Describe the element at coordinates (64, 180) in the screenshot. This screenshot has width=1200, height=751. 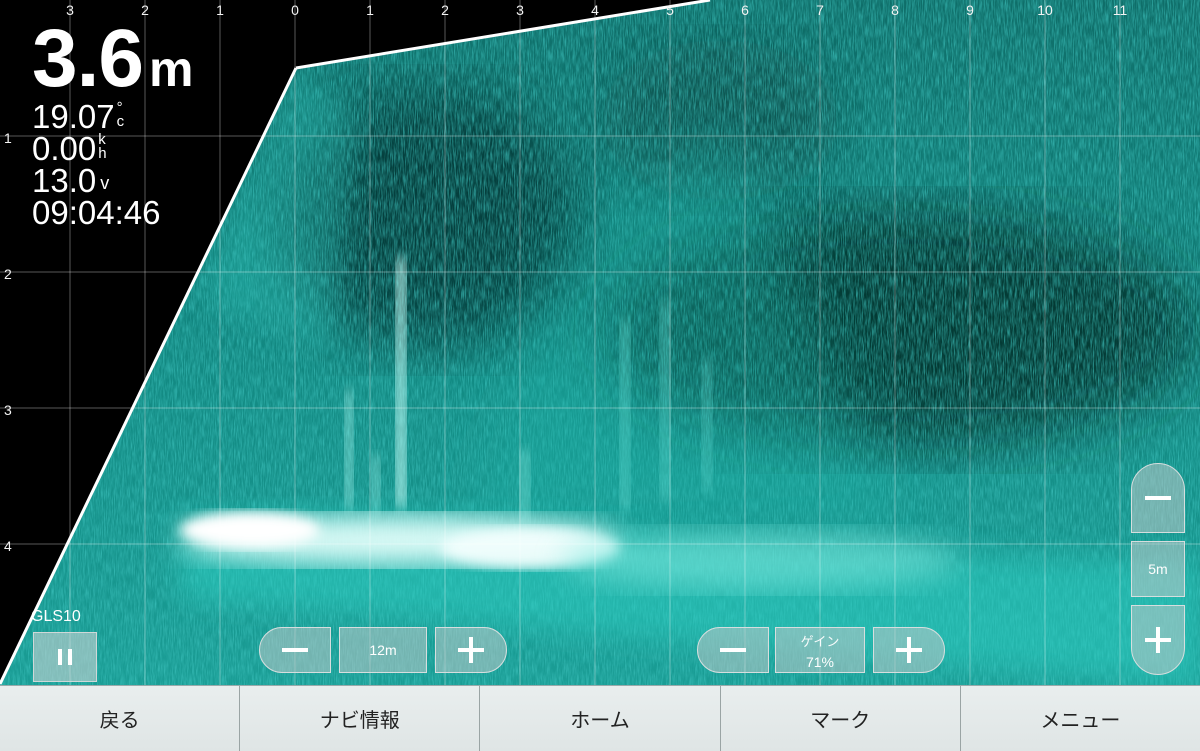
I see `voltage-value: 13.0` at that location.